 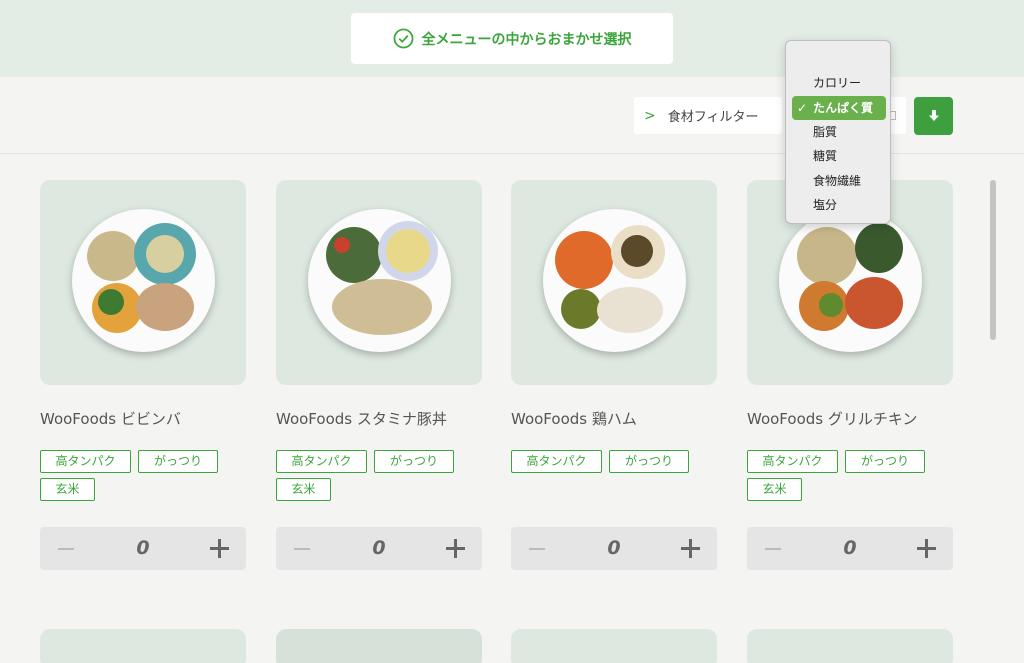 What do you see at coordinates (839, 83) in the screenshot?
I see `sort-option-calorie: カロリー` at bounding box center [839, 83].